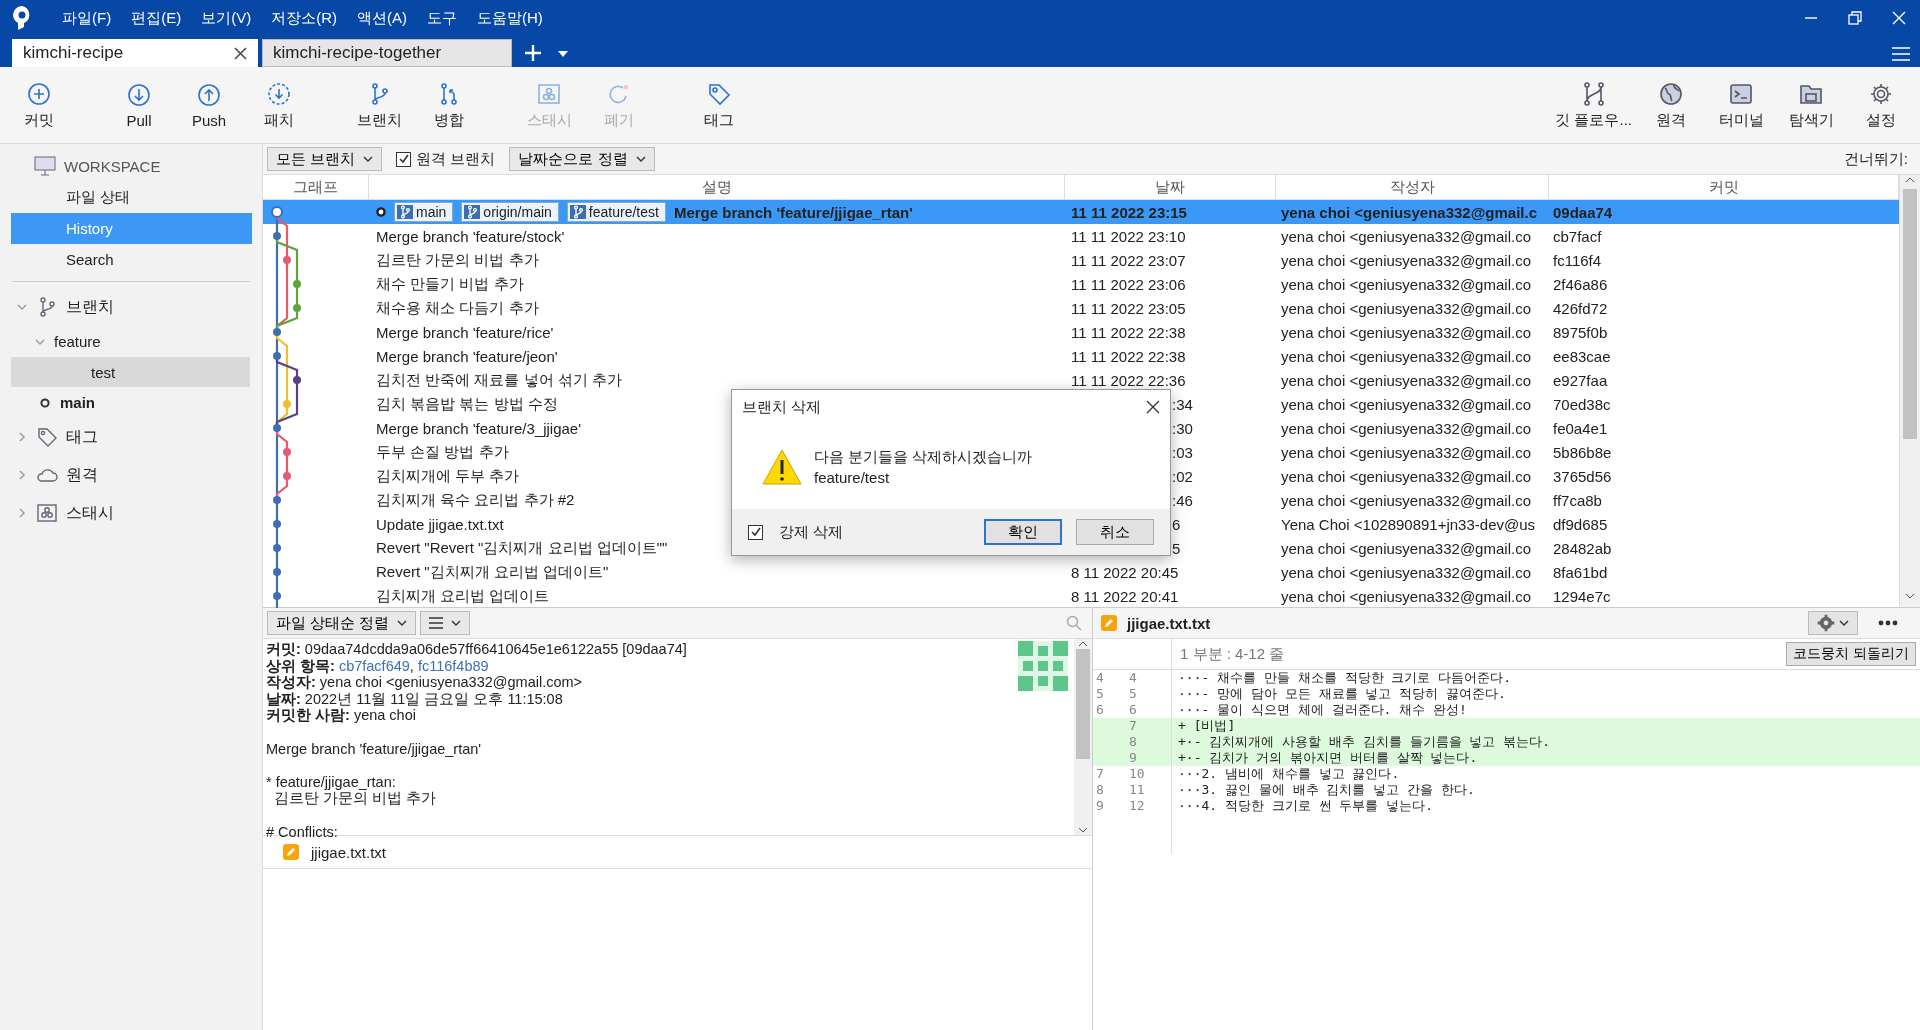 Image resolution: width=1920 pixels, height=1030 pixels. What do you see at coordinates (131, 197) in the screenshot?
I see `sidebar-item: 파일 상태` at bounding box center [131, 197].